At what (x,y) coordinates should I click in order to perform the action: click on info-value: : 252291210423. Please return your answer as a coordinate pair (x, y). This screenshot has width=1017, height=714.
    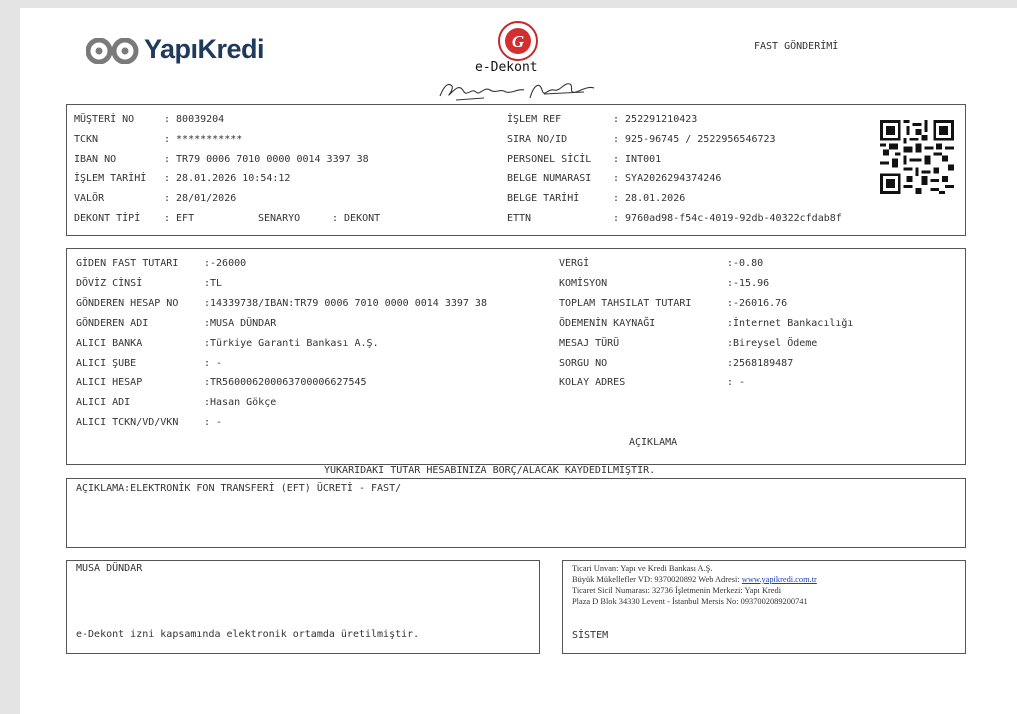
    Looking at the image, I should click on (655, 119).